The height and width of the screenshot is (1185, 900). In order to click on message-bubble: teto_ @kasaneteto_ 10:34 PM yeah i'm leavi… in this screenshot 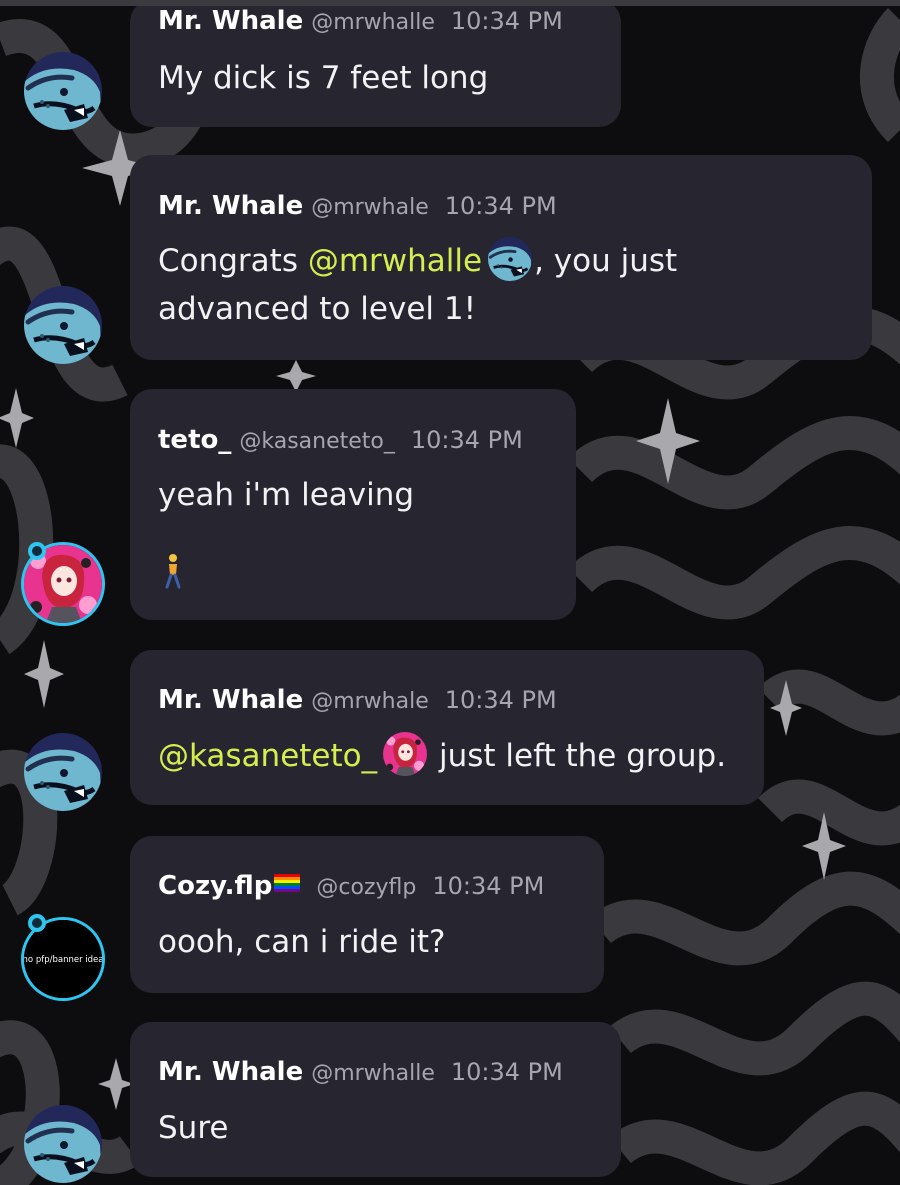, I will do `click(353, 504)`.